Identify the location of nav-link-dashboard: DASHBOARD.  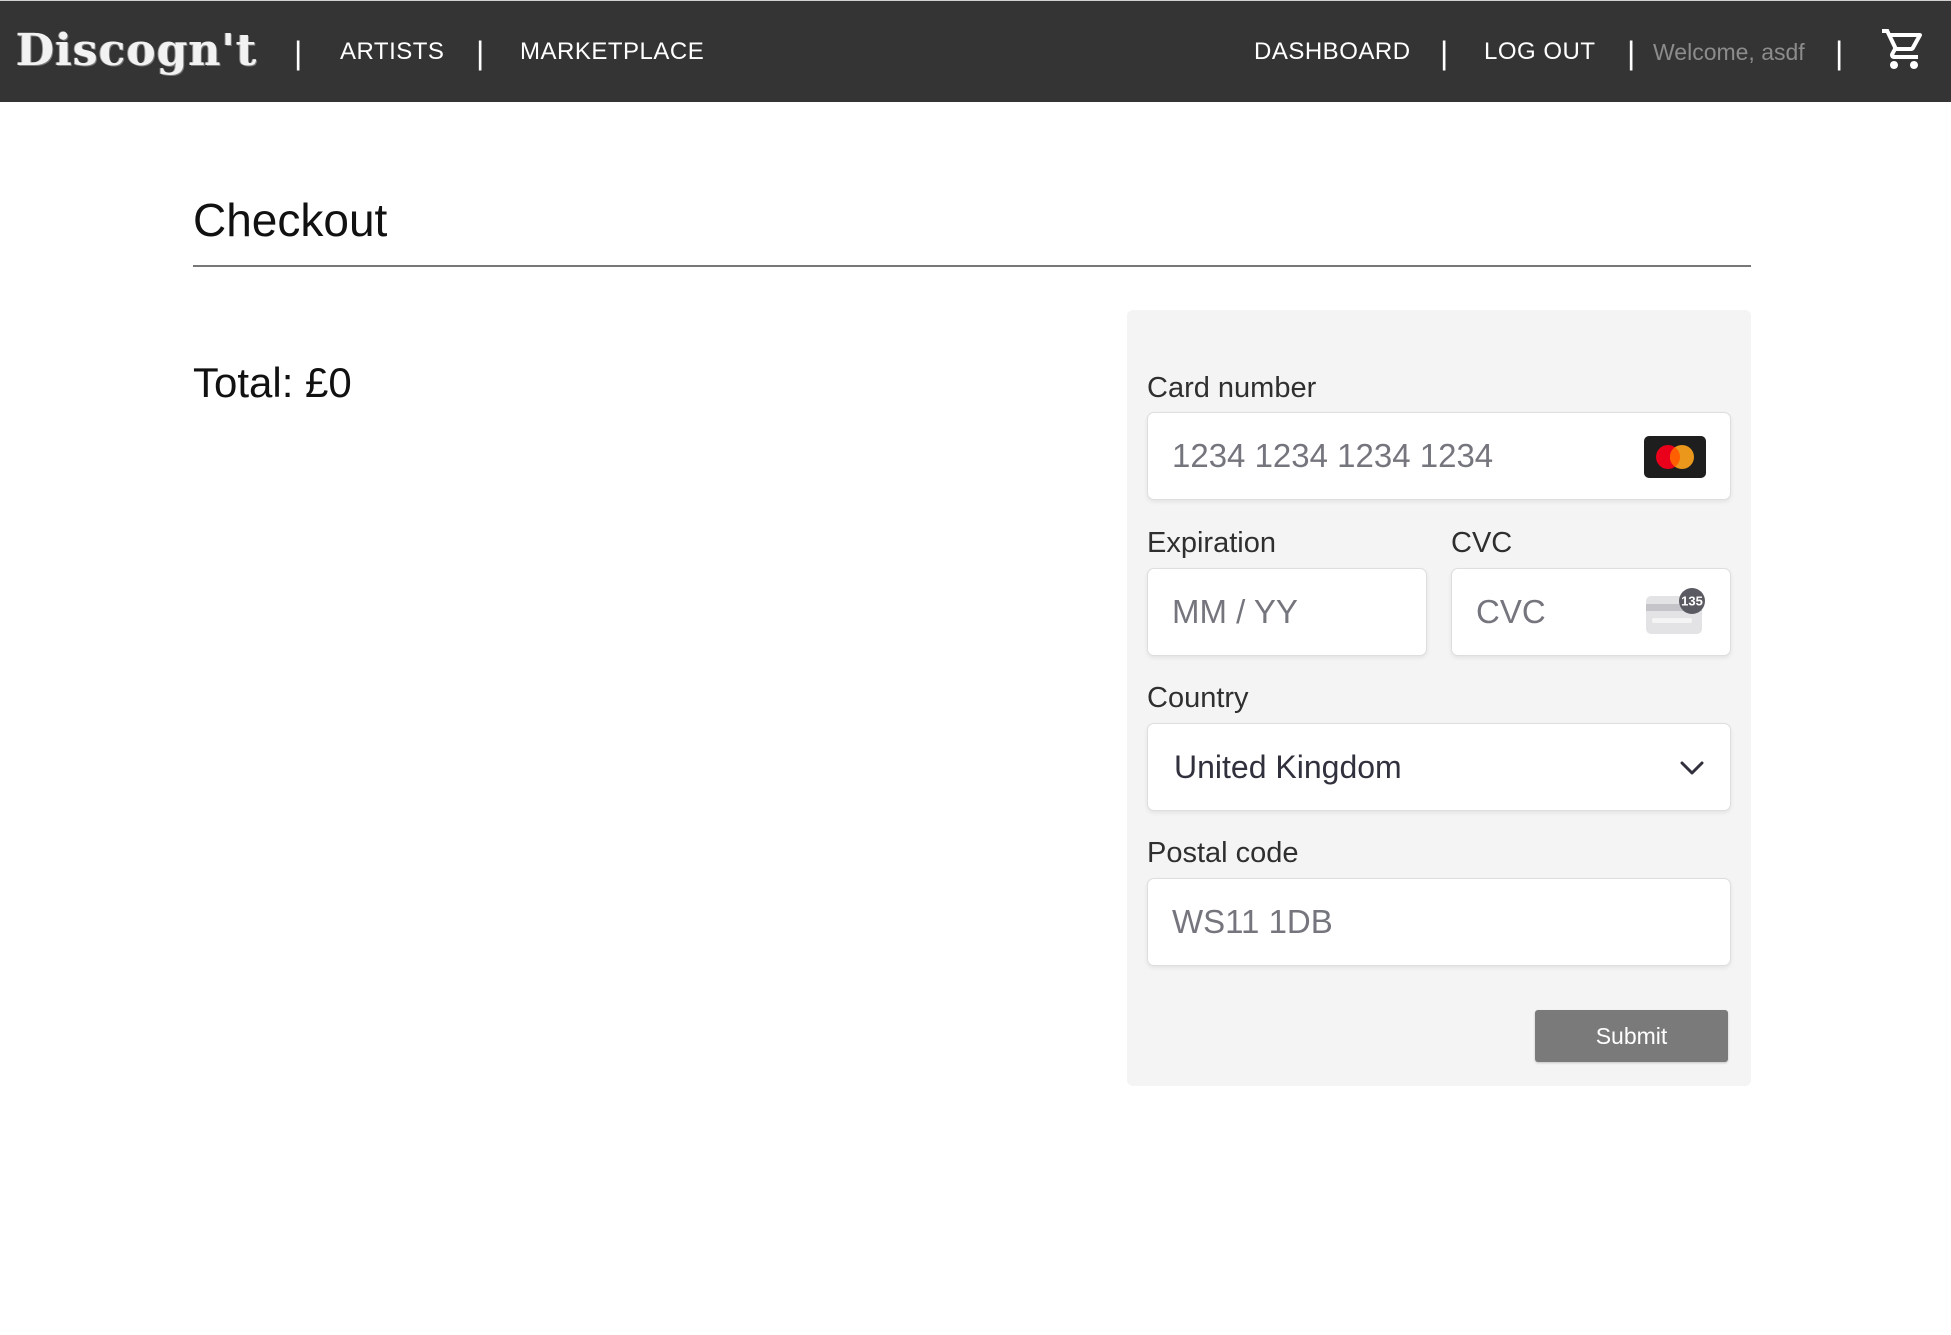
(1332, 52).